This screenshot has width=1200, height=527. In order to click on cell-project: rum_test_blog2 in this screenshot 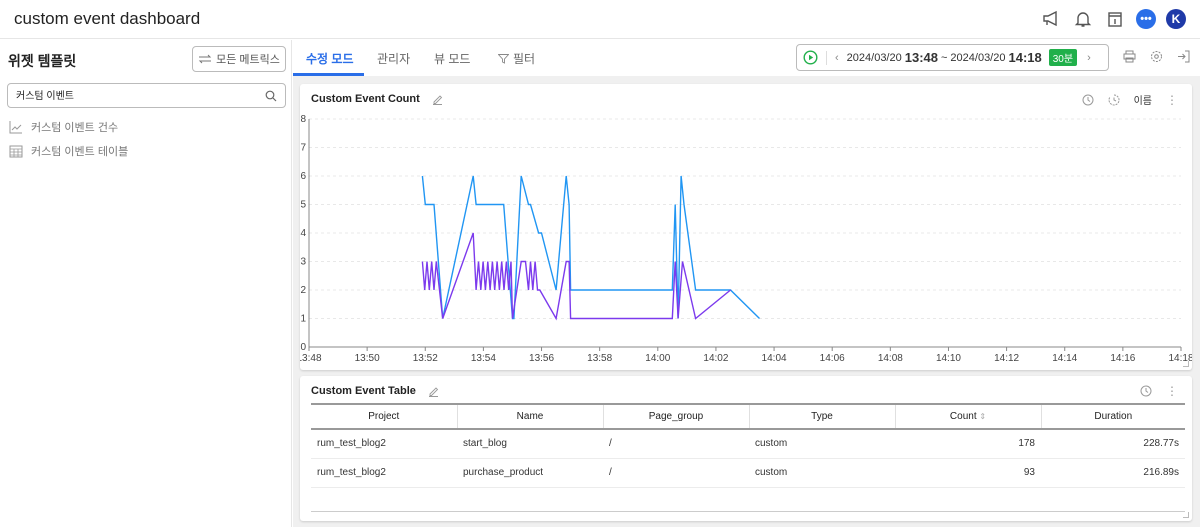, I will do `click(384, 444)`.